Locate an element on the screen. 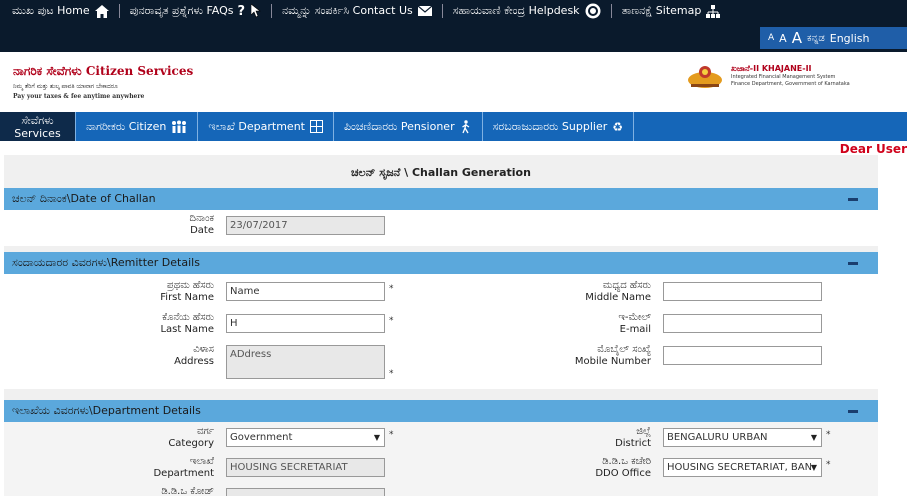  top-nav-helpdesk: ಸಹಾಯವಾಣಿ ಕೇಂದ್ರ Helpdesk is located at coordinates (527, 11).